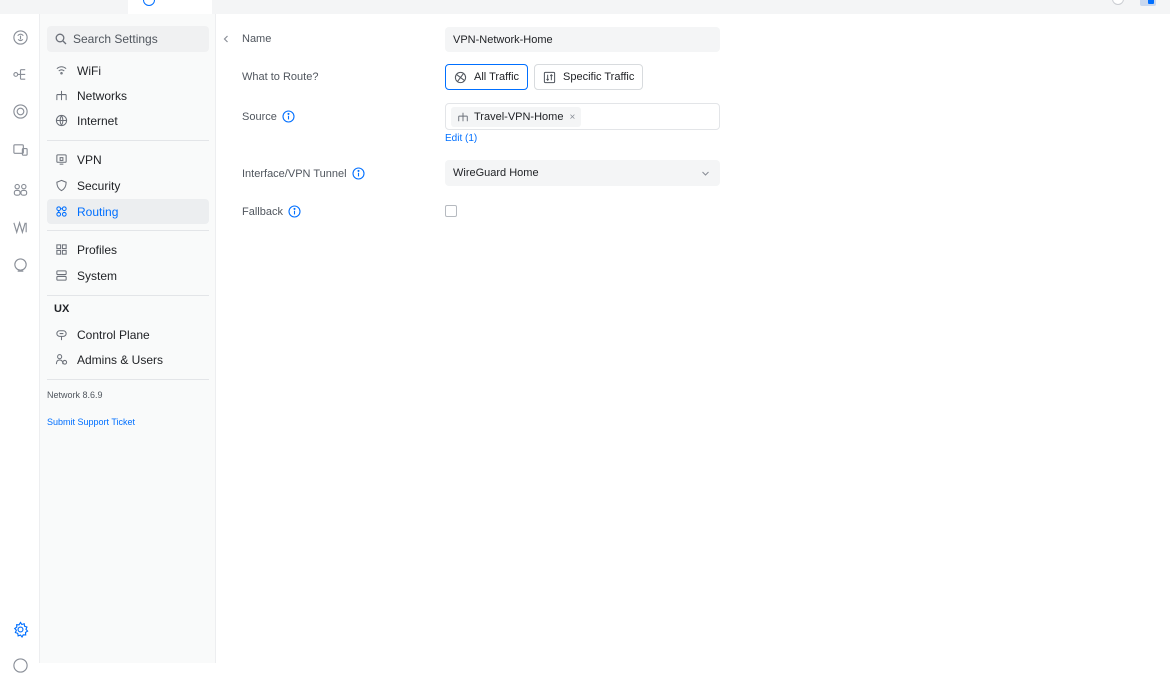  Describe the element at coordinates (89, 159) in the screenshot. I see `sidebar-item-label: VPN` at that location.